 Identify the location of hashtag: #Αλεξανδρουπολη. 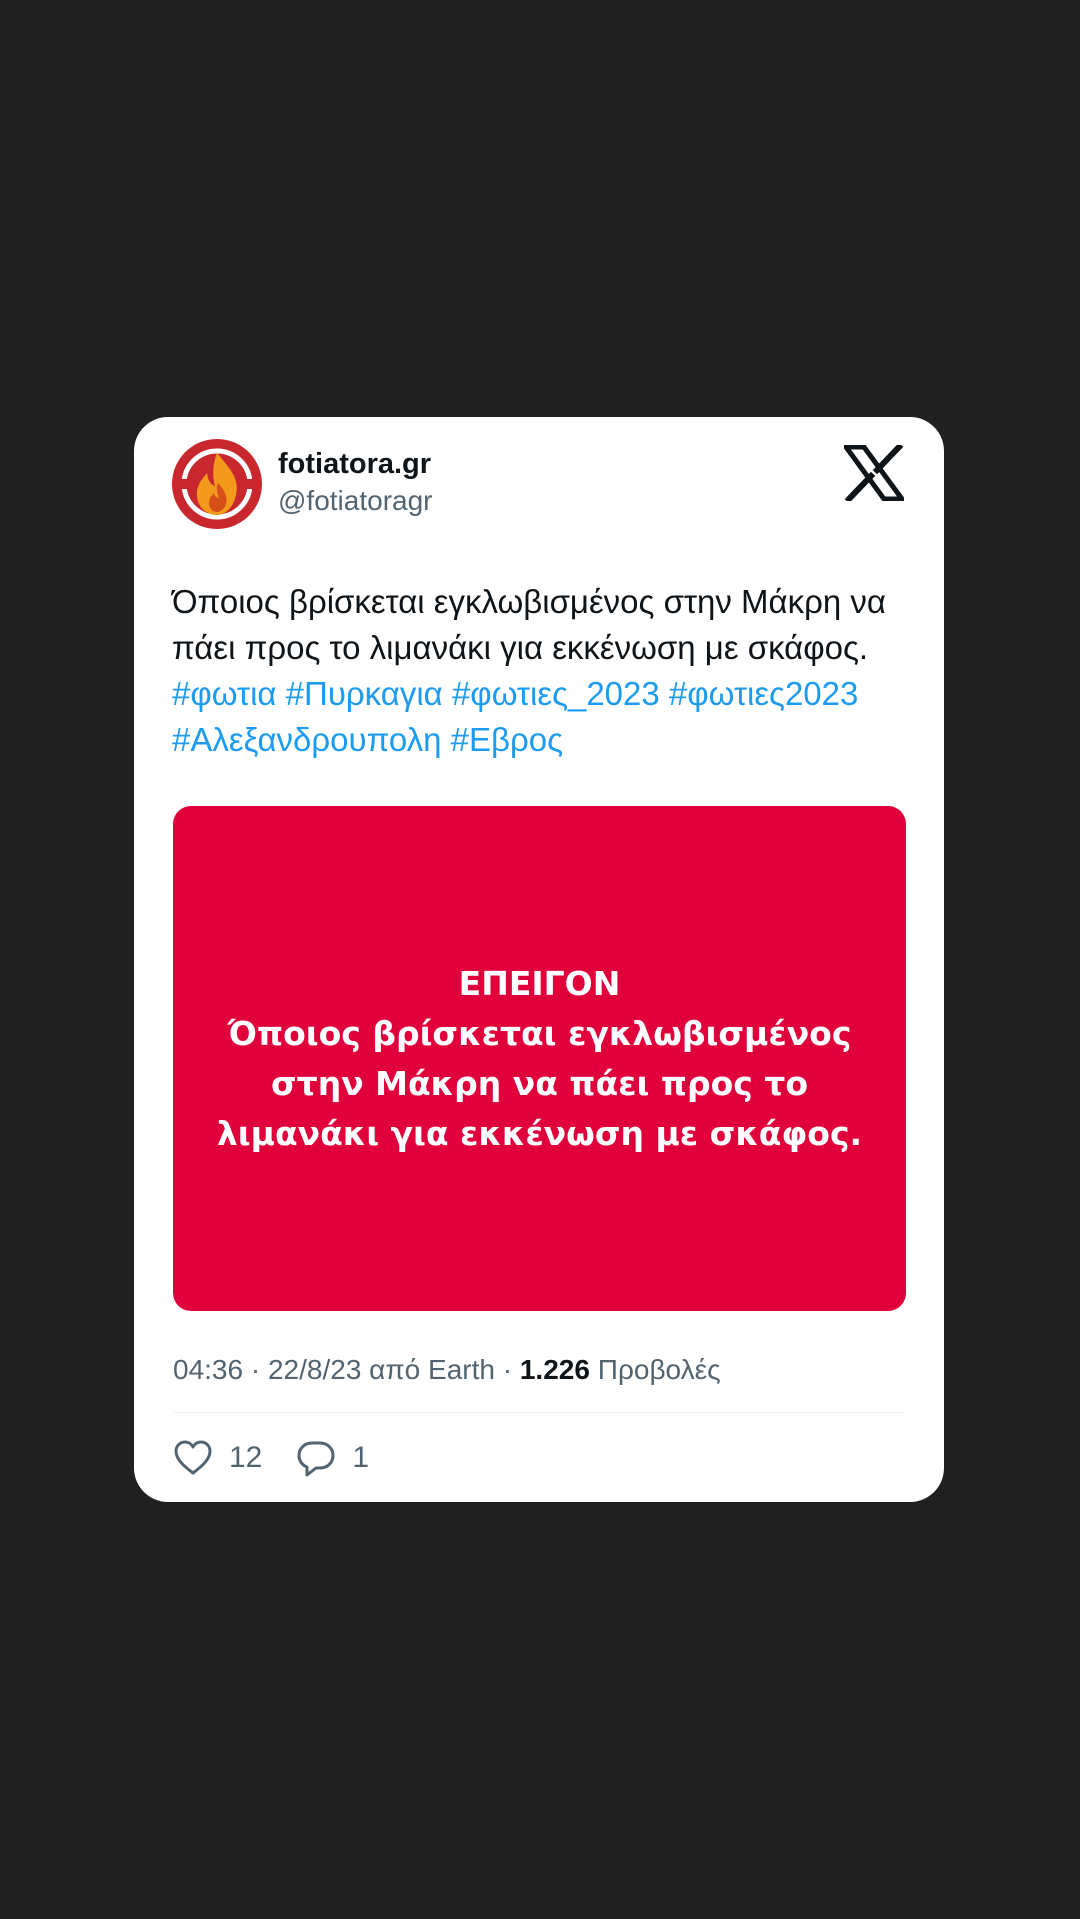
(306, 739).